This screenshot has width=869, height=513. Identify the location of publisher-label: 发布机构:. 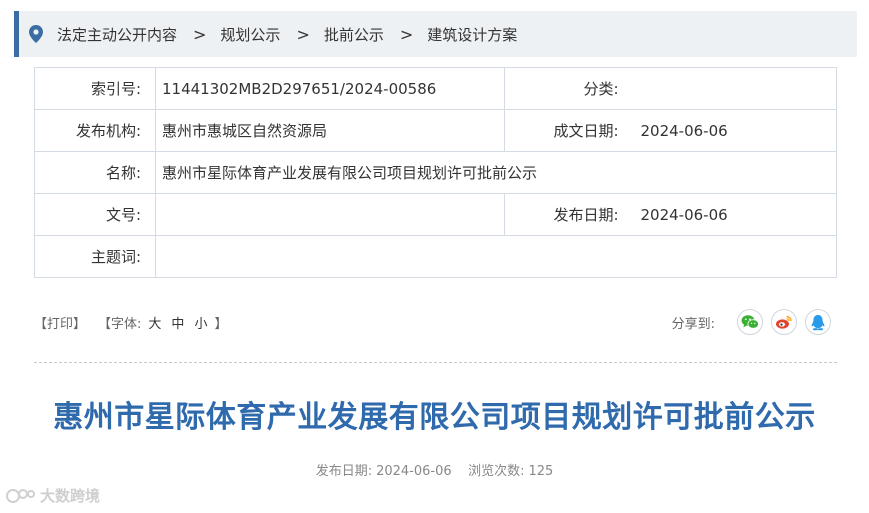
(95, 130).